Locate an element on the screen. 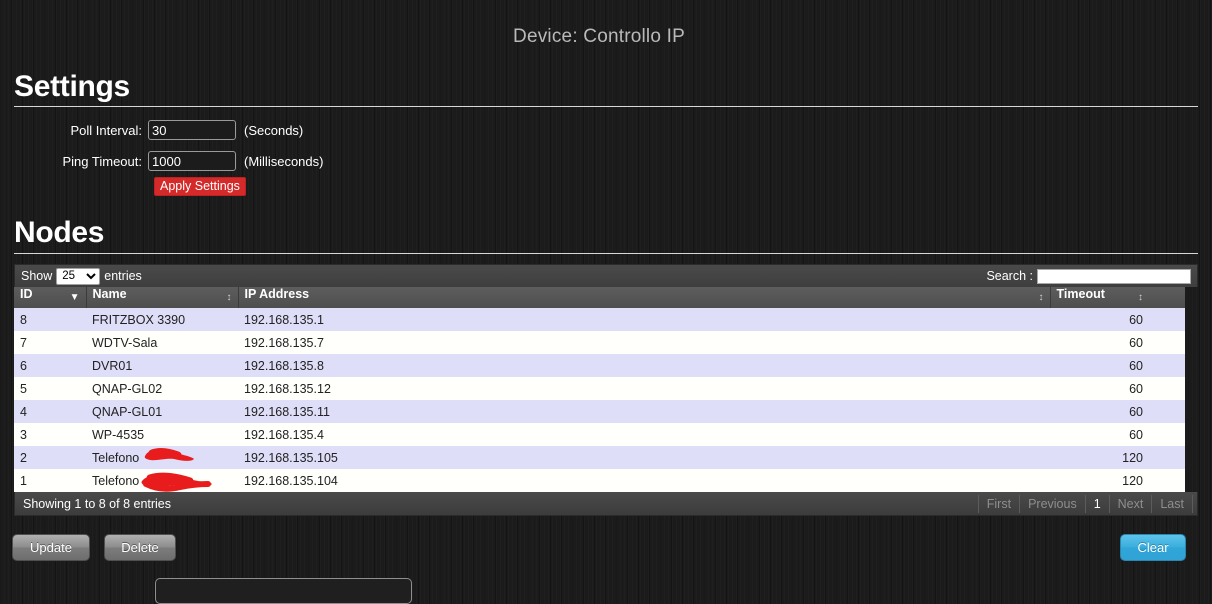 The height and width of the screenshot is (604, 1212). page-length-control: Show 102550100 entries is located at coordinates (81, 276).